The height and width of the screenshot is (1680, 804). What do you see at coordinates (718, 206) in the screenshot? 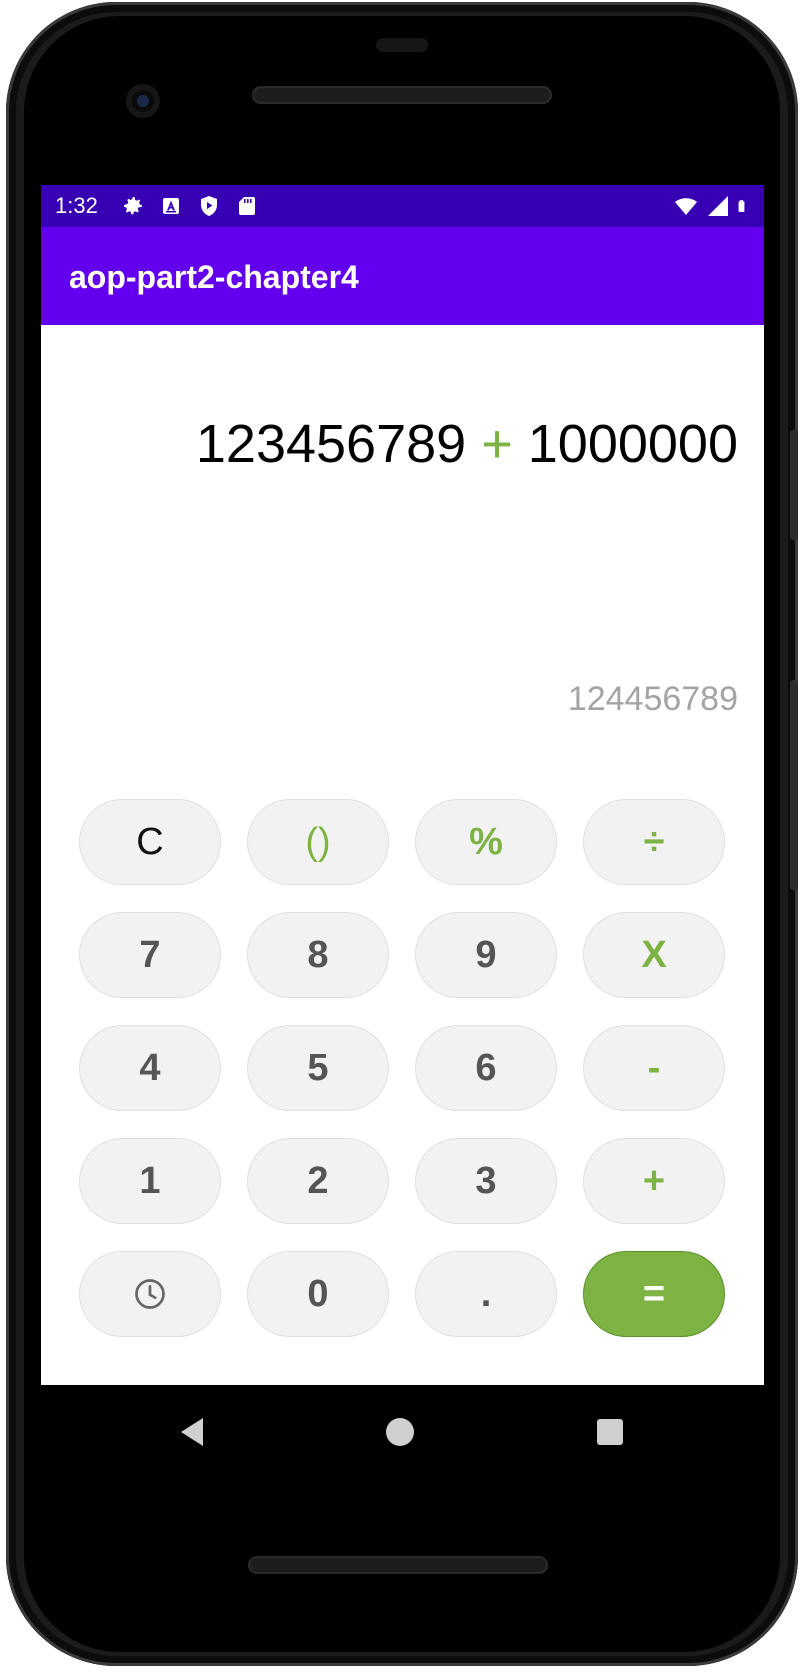
I see `signal-icon` at bounding box center [718, 206].